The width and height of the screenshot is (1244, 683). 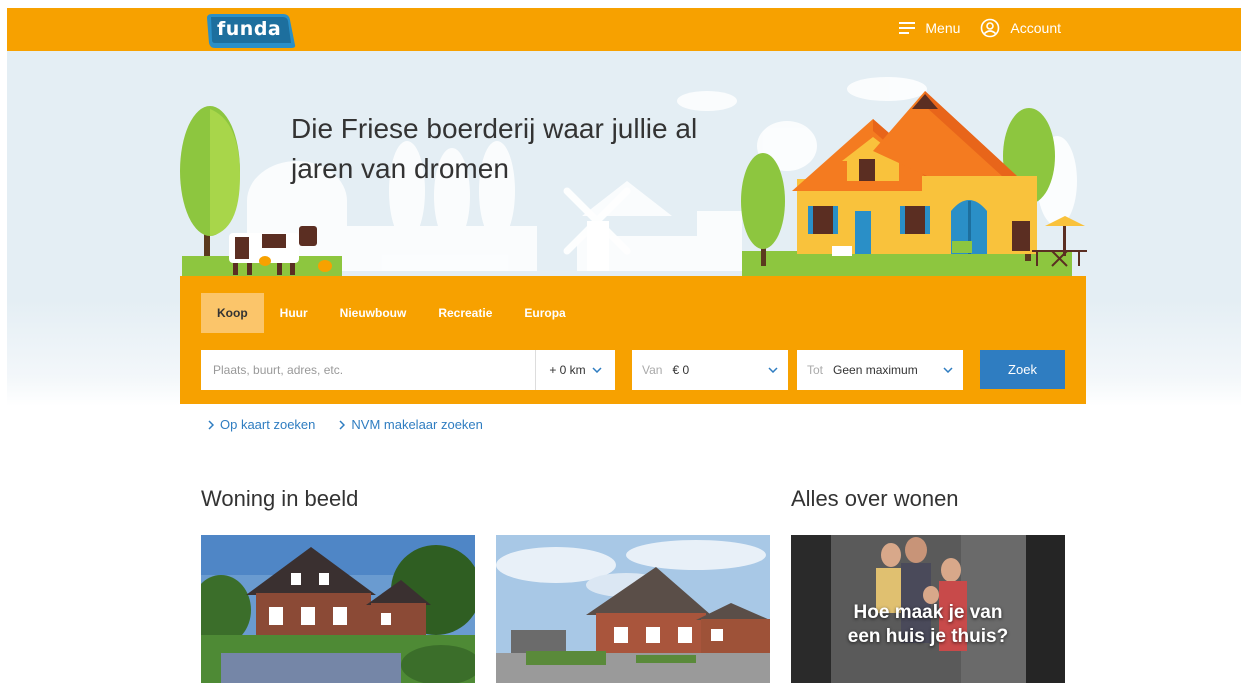 I want to click on logo-text: funda, so click(x=249, y=29).